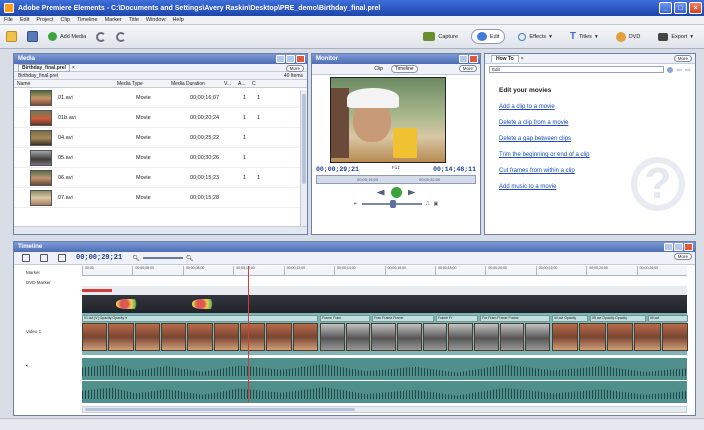 Image resolution: width=704 pixels, height=430 pixels. What do you see at coordinates (248, 334) in the screenshot?
I see `timeline-playhead` at bounding box center [248, 334].